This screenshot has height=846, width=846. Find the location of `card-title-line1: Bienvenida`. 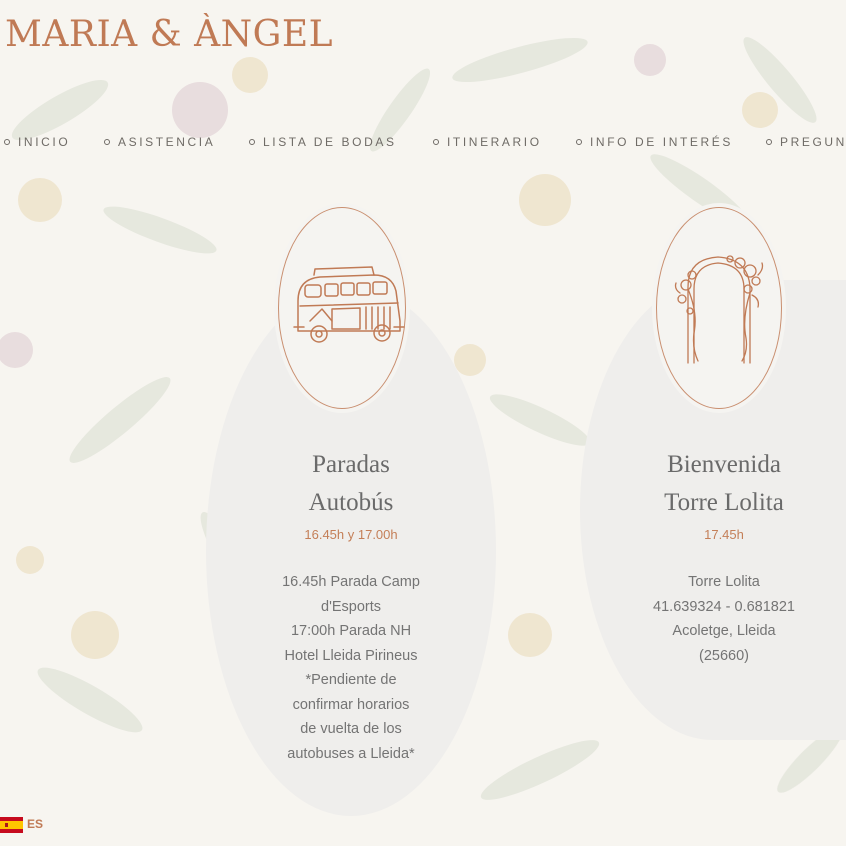

card-title-line1: Bienvenida is located at coordinates (724, 464).